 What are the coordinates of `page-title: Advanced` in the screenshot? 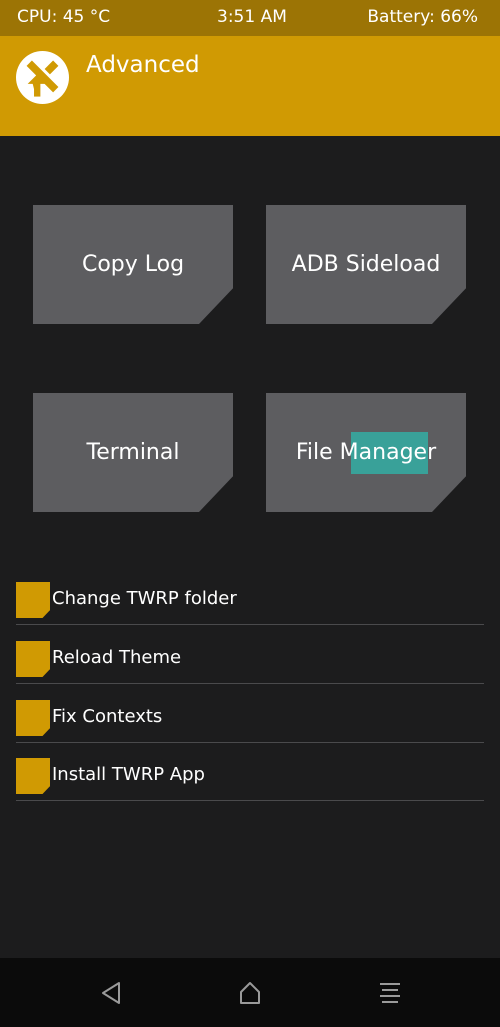 It's located at (143, 65).